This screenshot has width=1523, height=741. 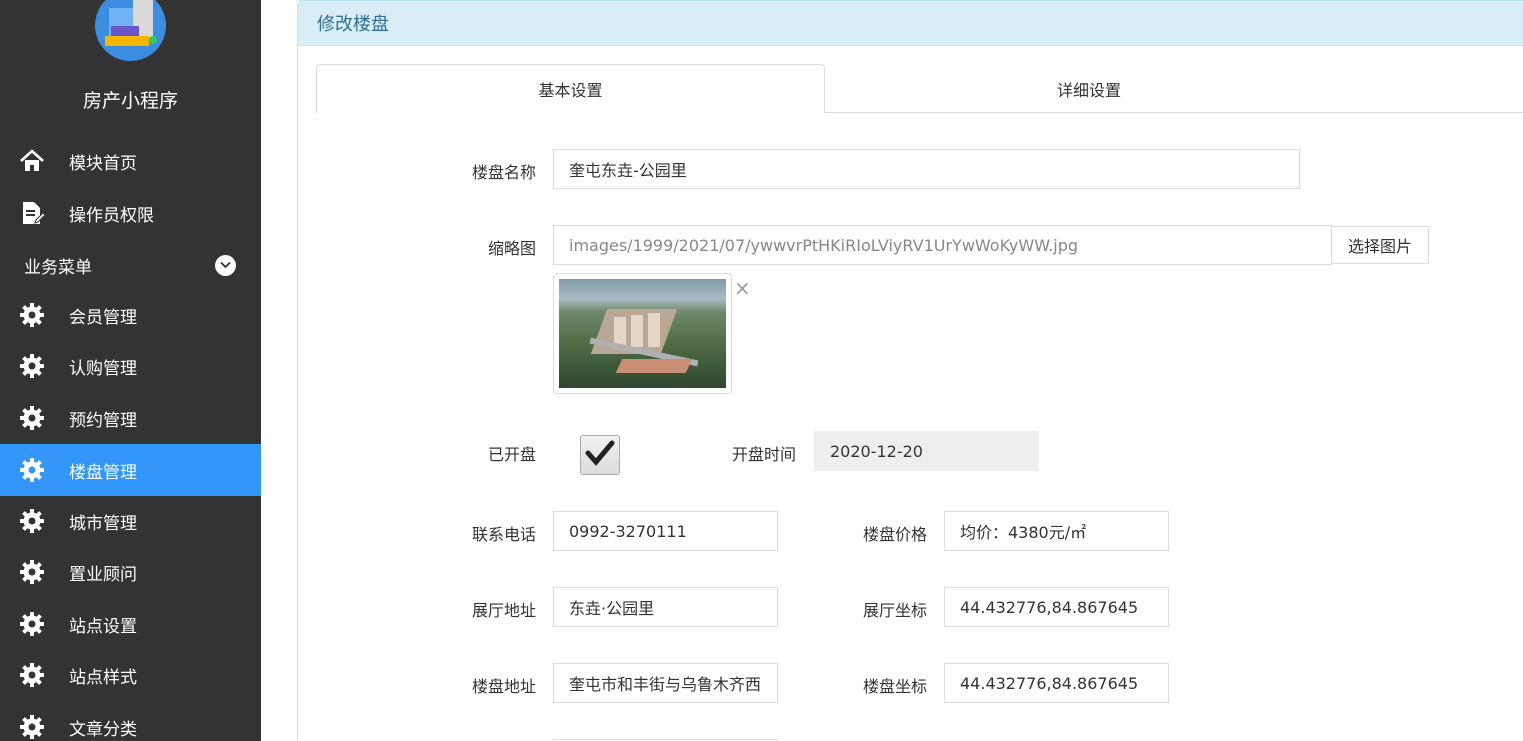 I want to click on sidebar-section-label: 业务菜单, so click(x=58, y=267).